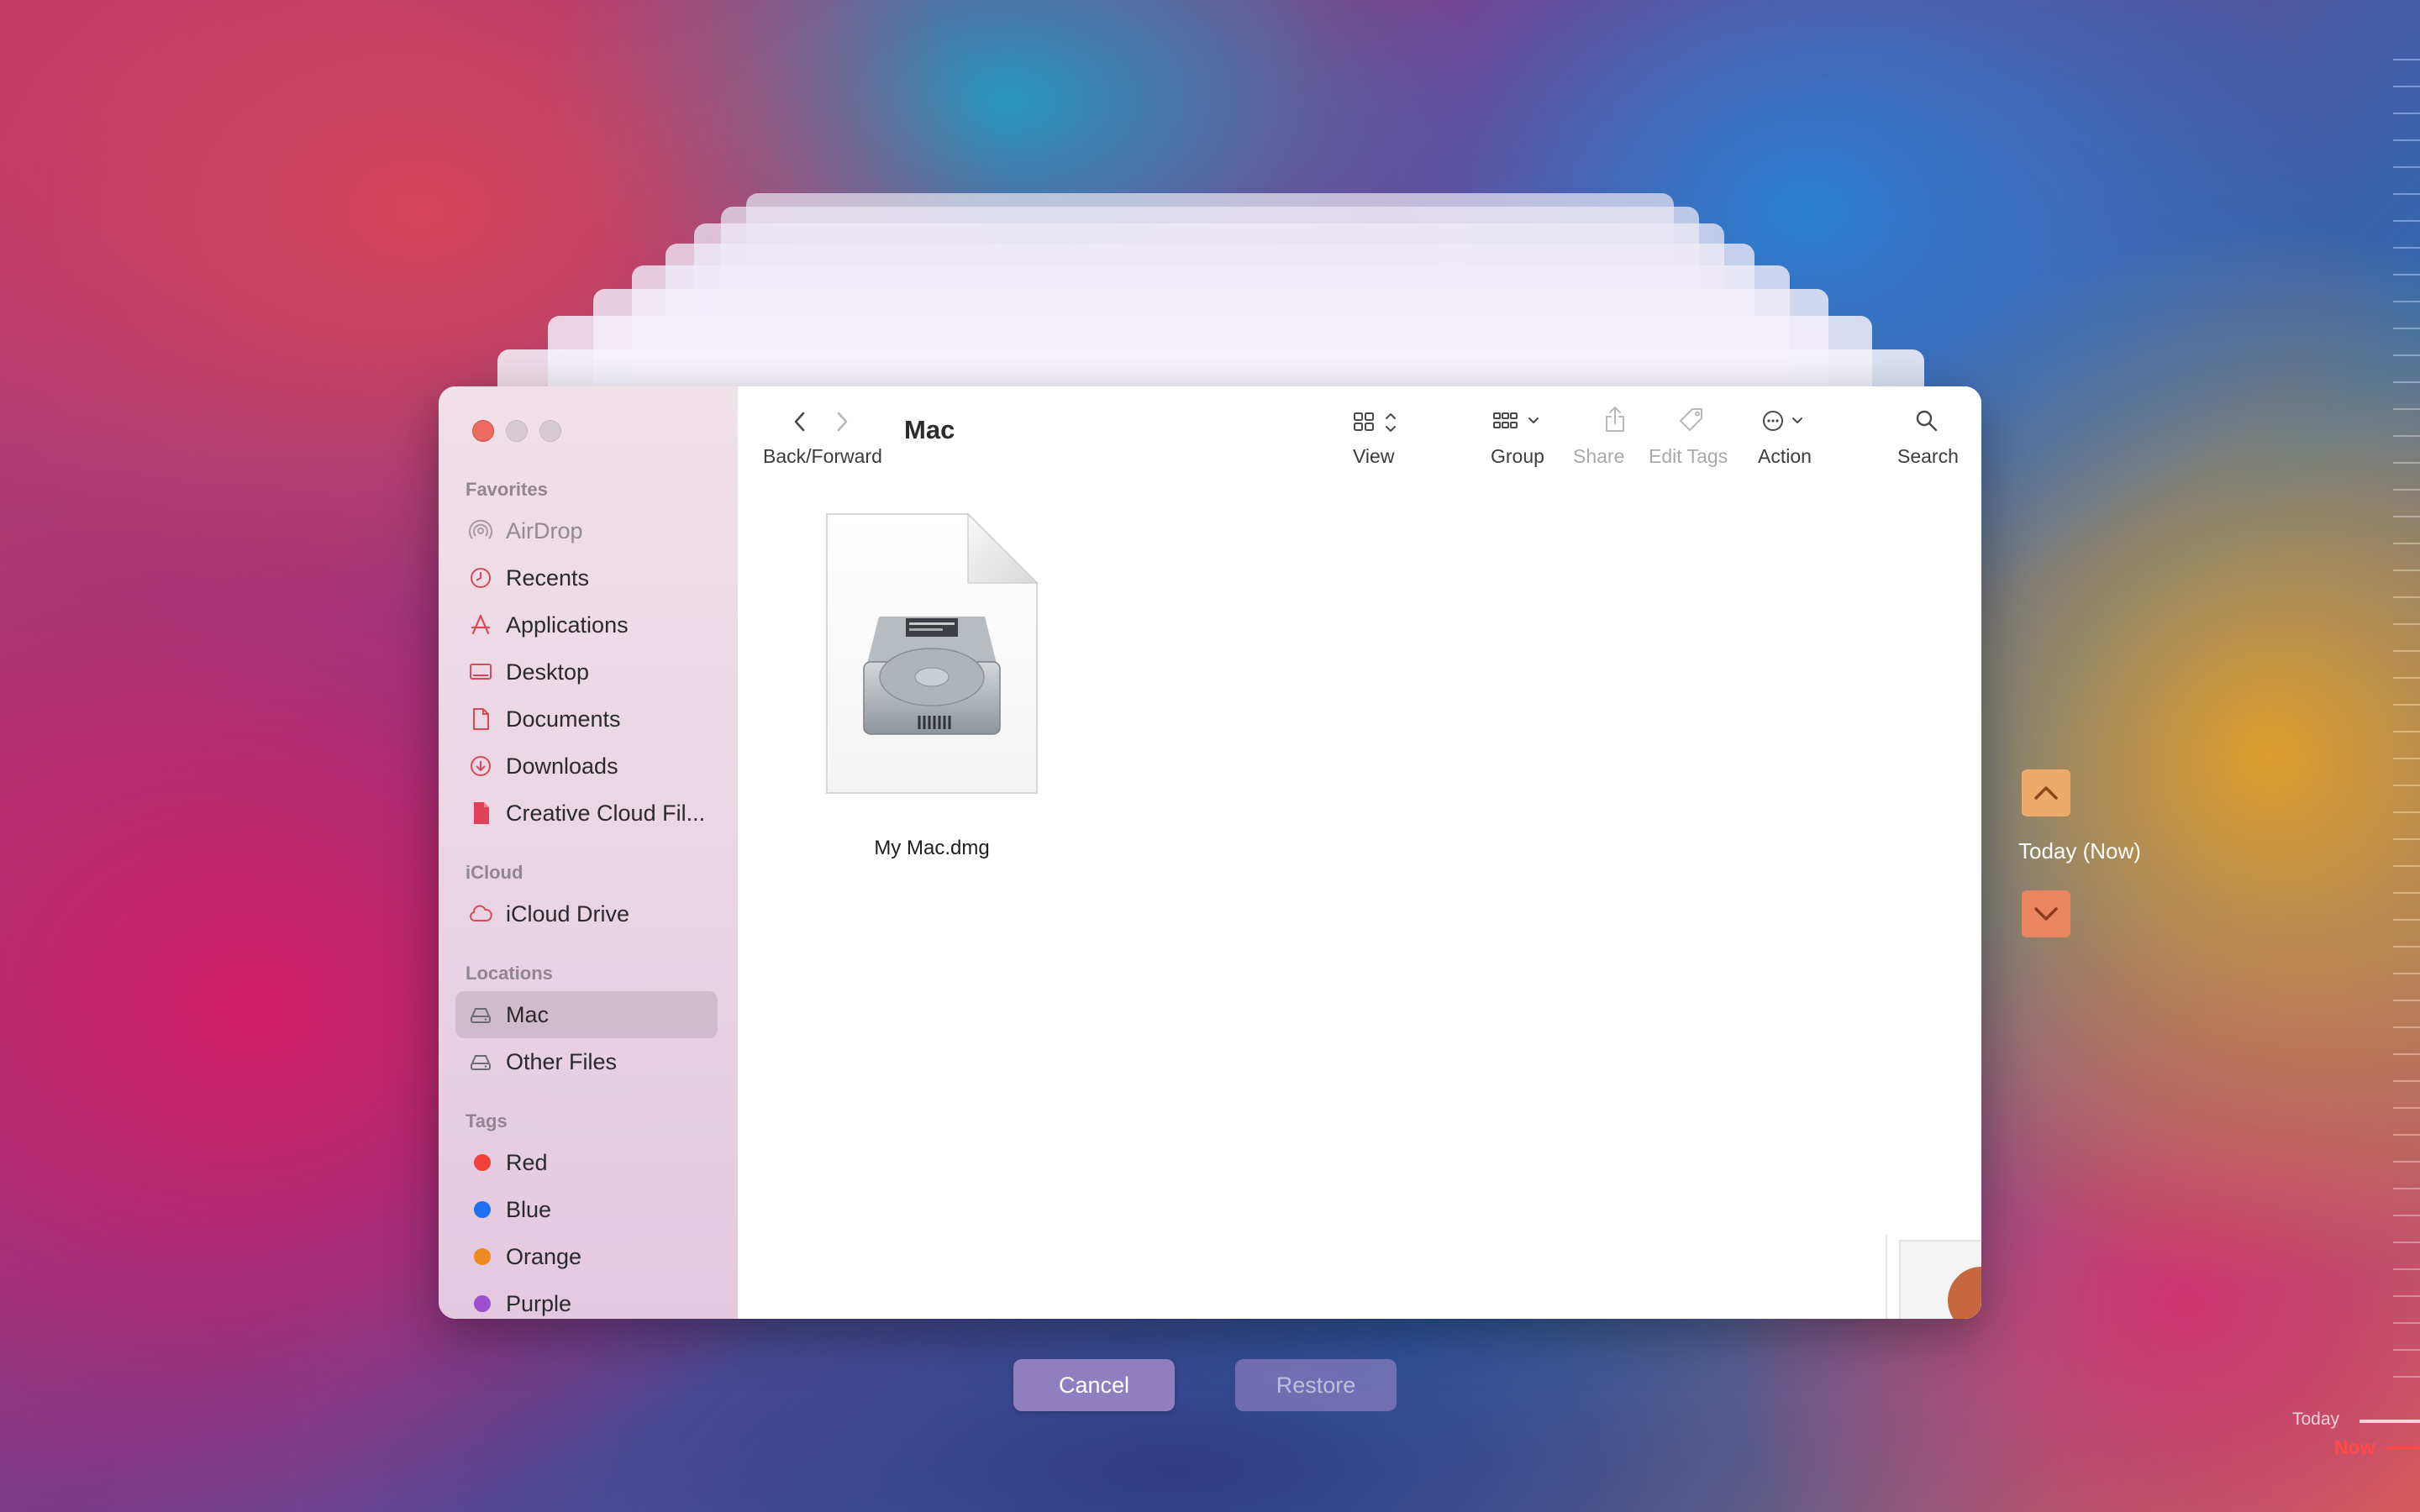 The image size is (2420, 1512). What do you see at coordinates (481, 913) in the screenshot?
I see `cloud-icon` at bounding box center [481, 913].